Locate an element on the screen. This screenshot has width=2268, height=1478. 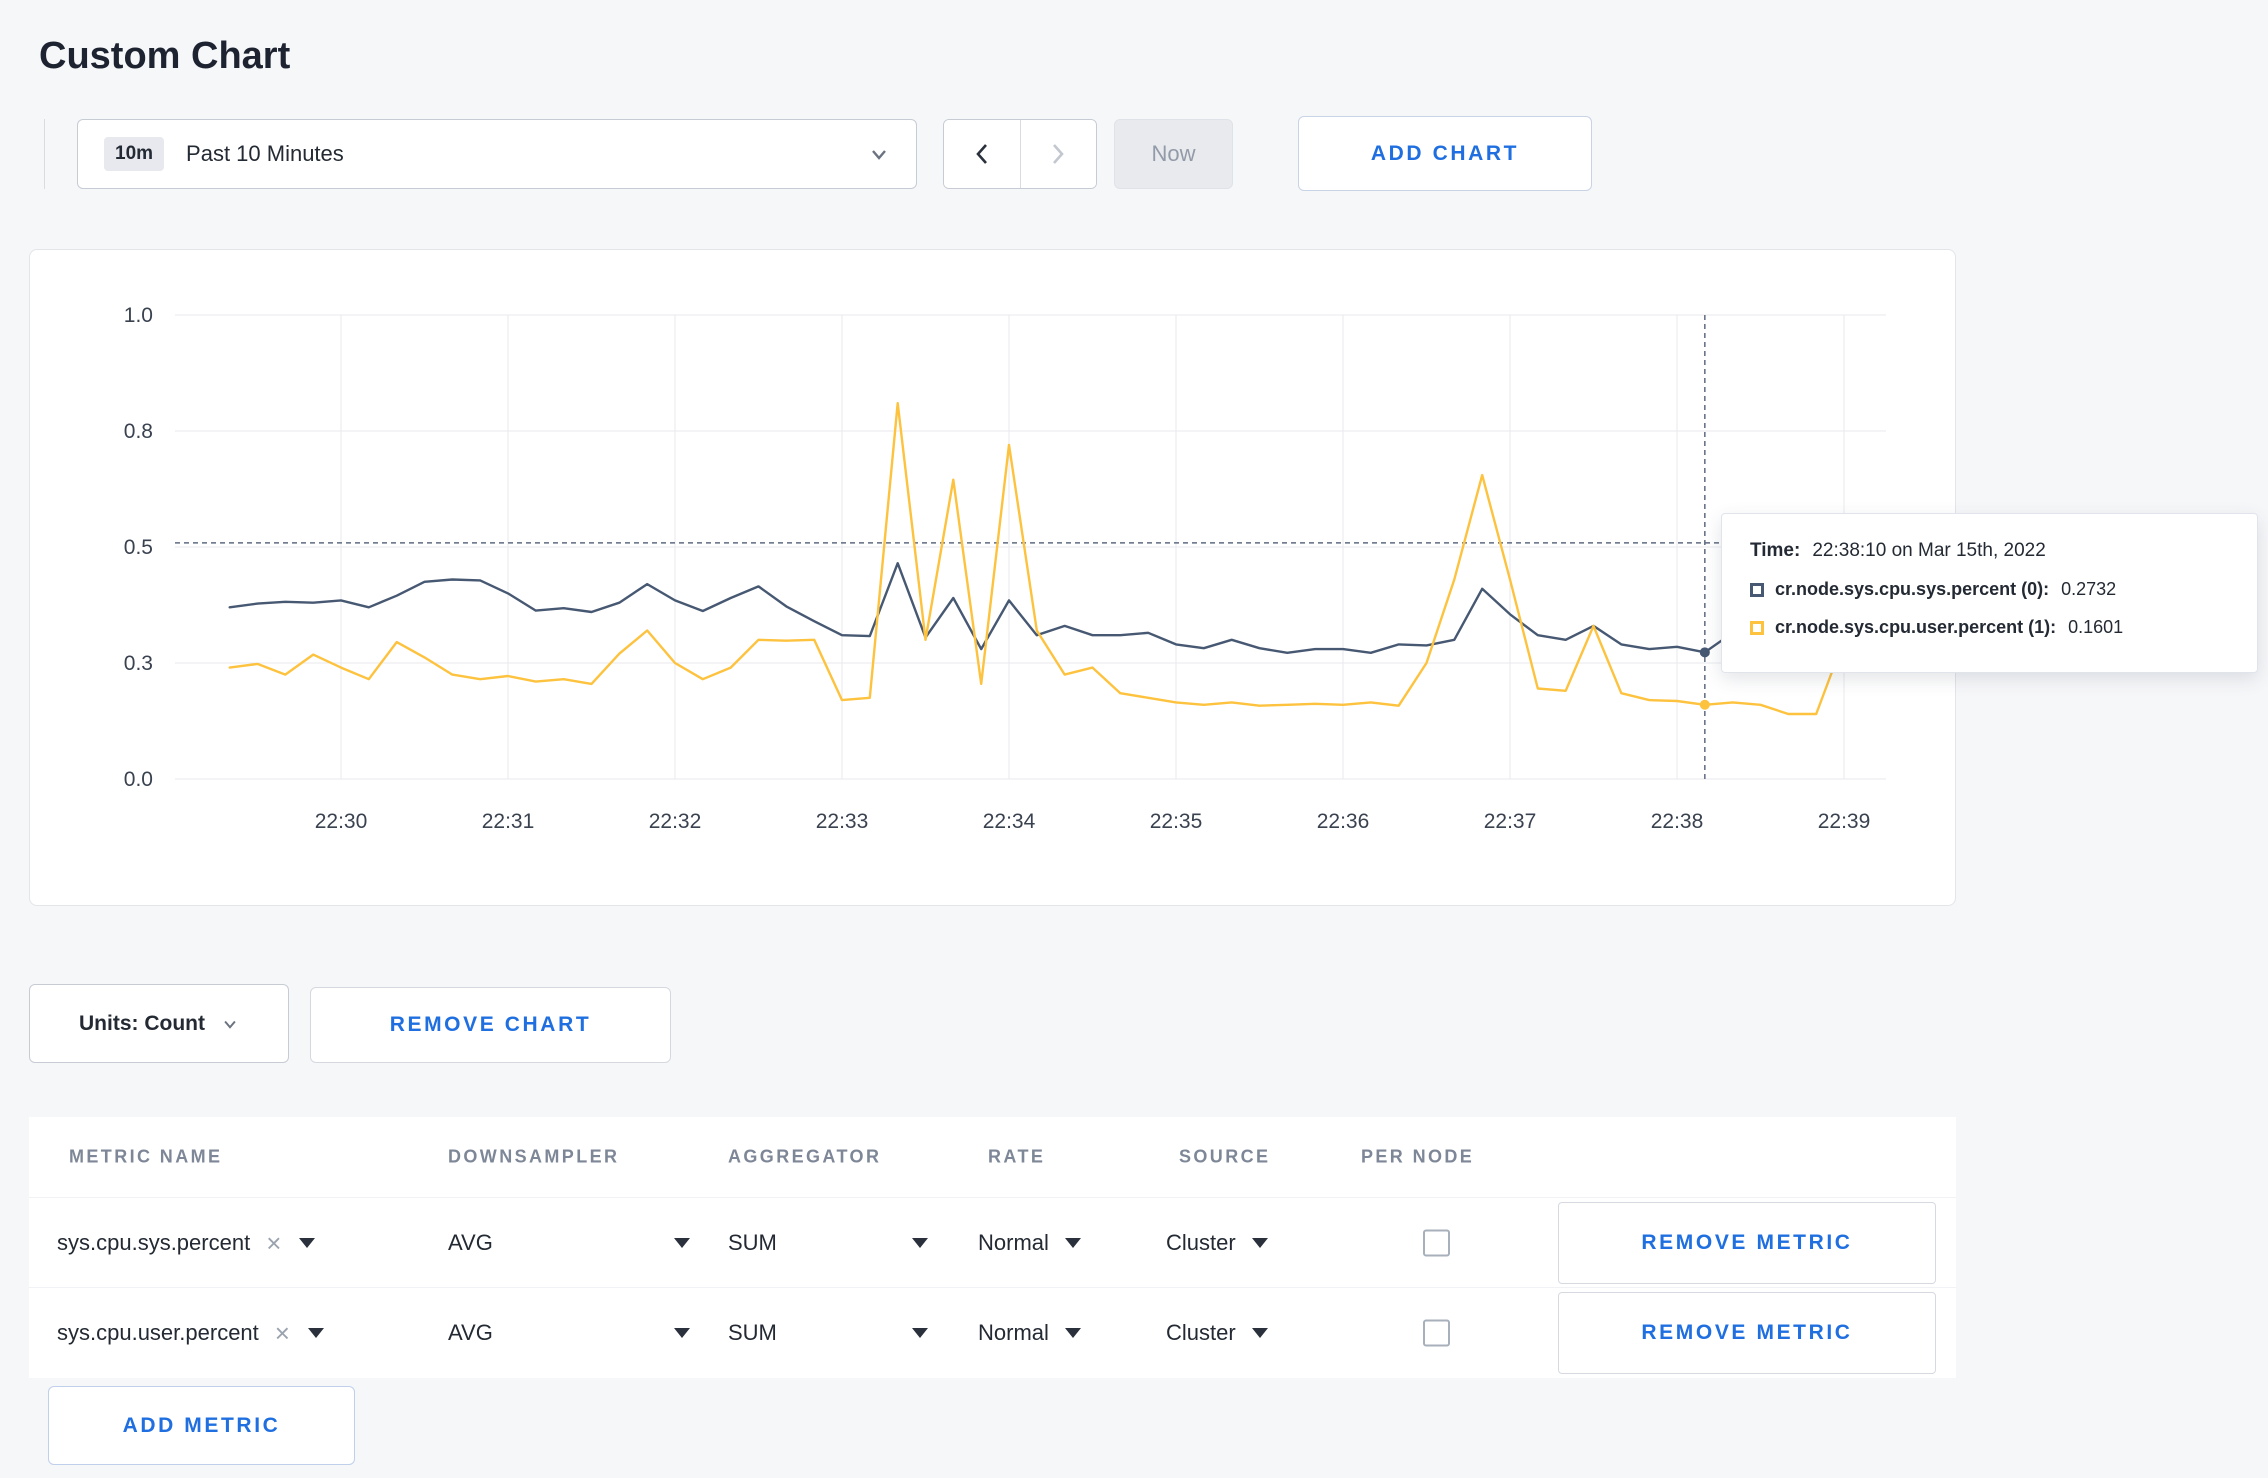
metric-name-value: sys.cpu.user.percent is located at coordinates (158, 1332).